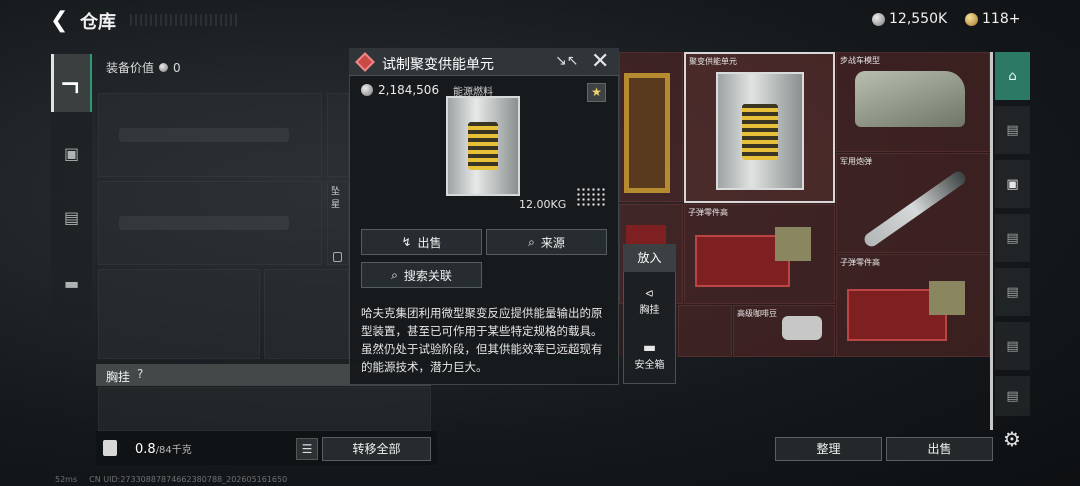 This screenshot has width=1080, height=486. Describe the element at coordinates (546, 242) in the screenshot. I see `source-button: ⌕ 来源` at that location.